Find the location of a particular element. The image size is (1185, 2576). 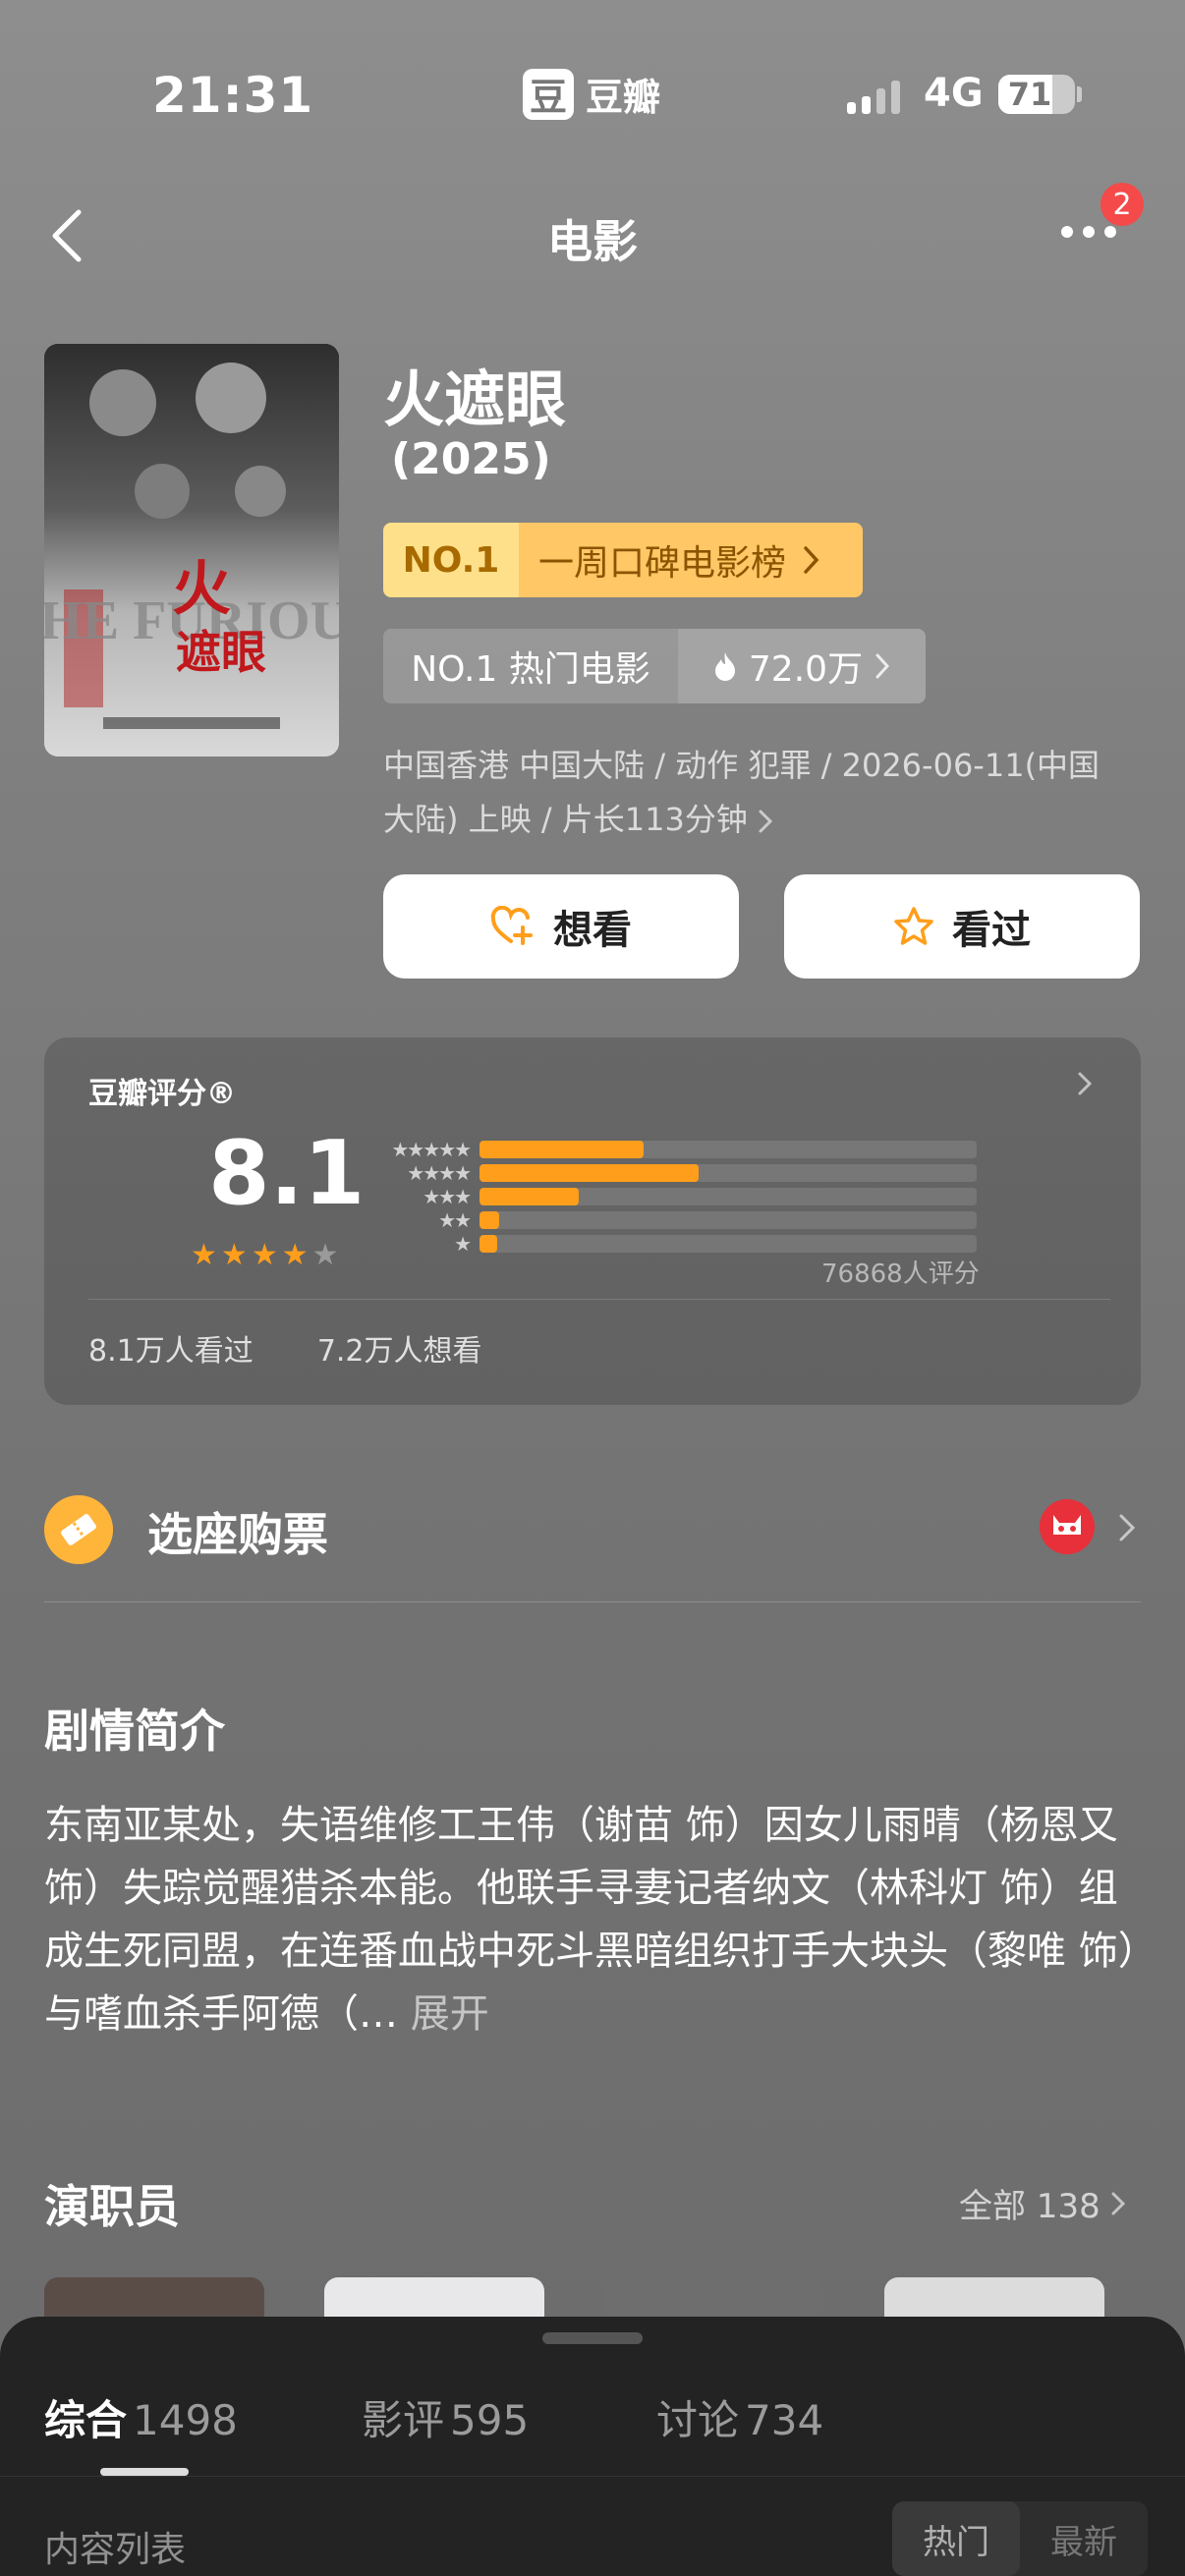

seen-count: 8.1万人看过 is located at coordinates (171, 1351).